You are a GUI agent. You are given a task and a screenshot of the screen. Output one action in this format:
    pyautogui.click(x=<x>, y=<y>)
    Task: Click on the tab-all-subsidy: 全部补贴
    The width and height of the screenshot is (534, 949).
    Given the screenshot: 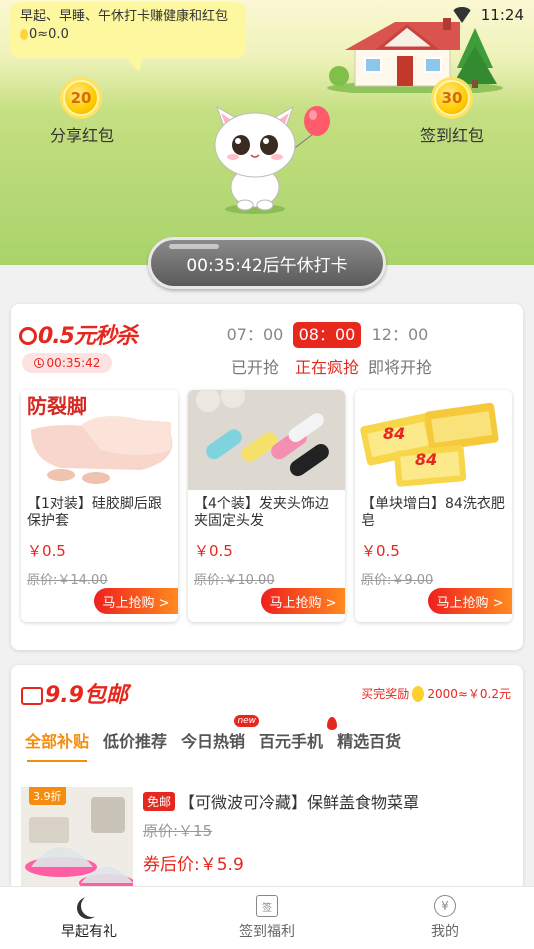 What is the action you would take?
    pyautogui.click(x=57, y=742)
    